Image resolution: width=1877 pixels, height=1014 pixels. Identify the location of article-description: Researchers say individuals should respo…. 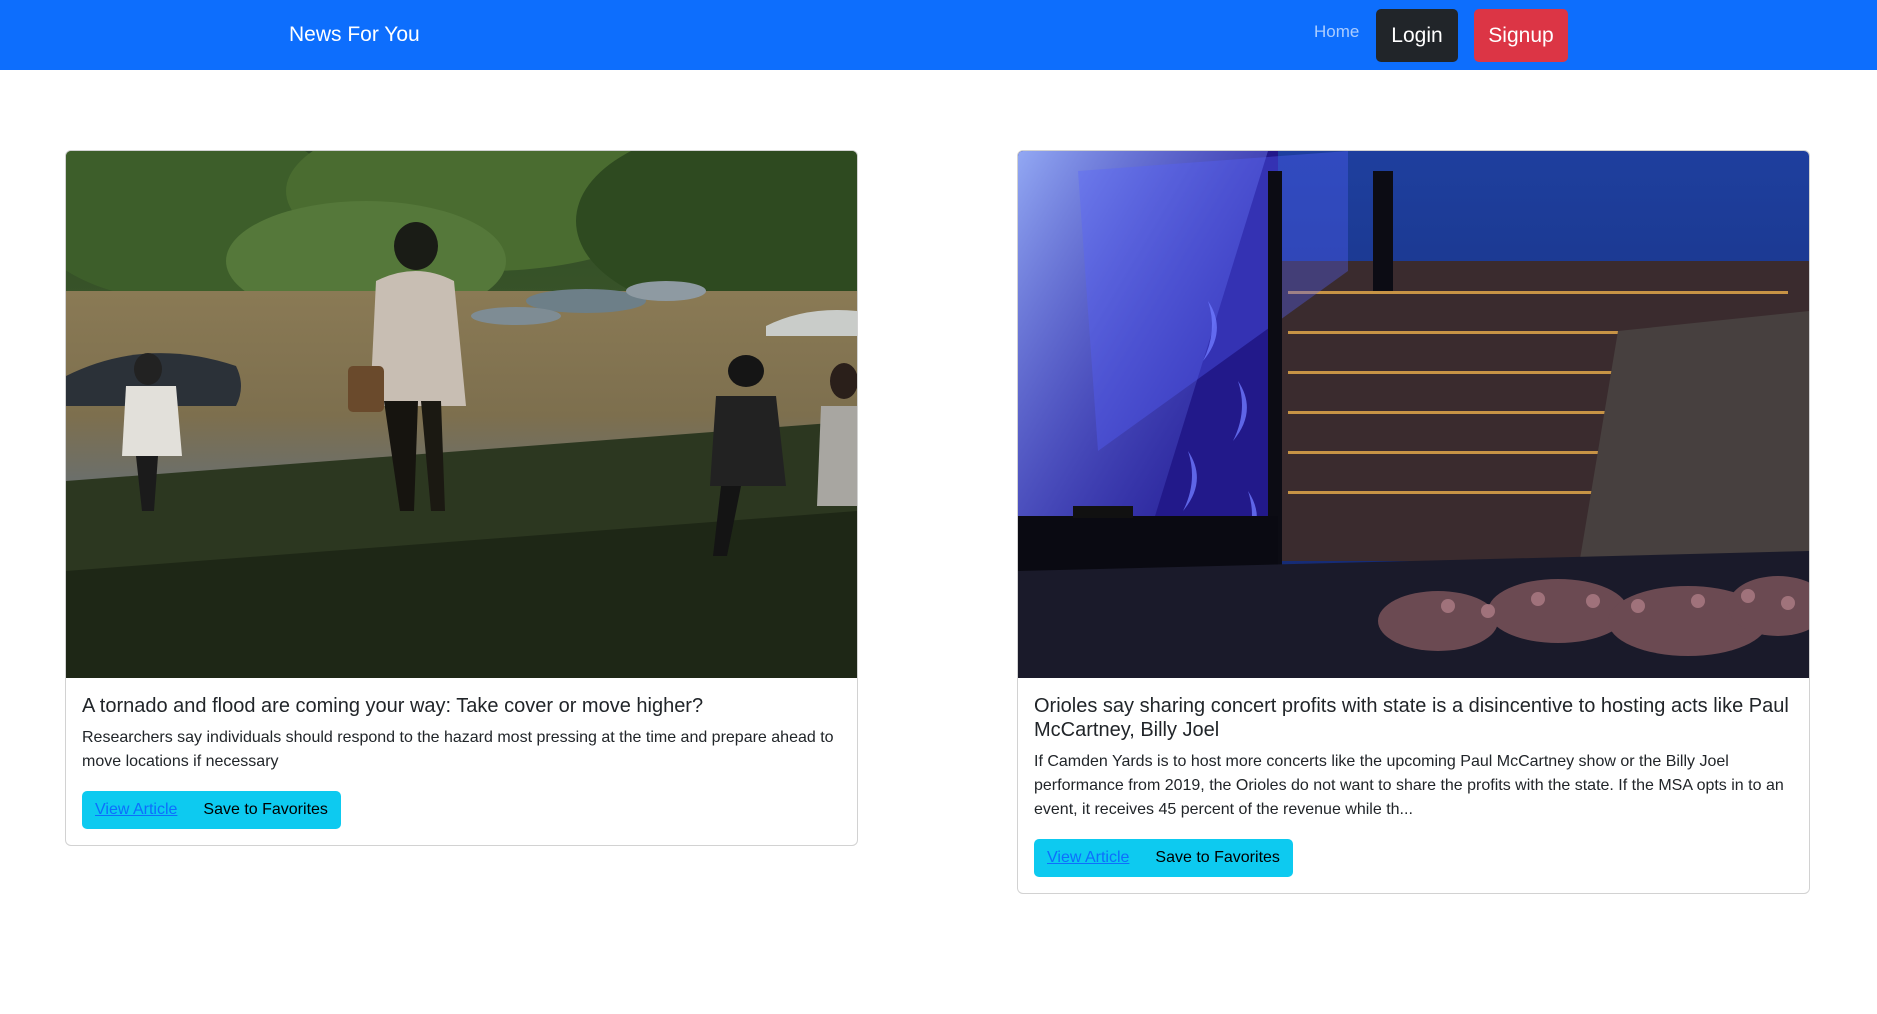
(458, 749).